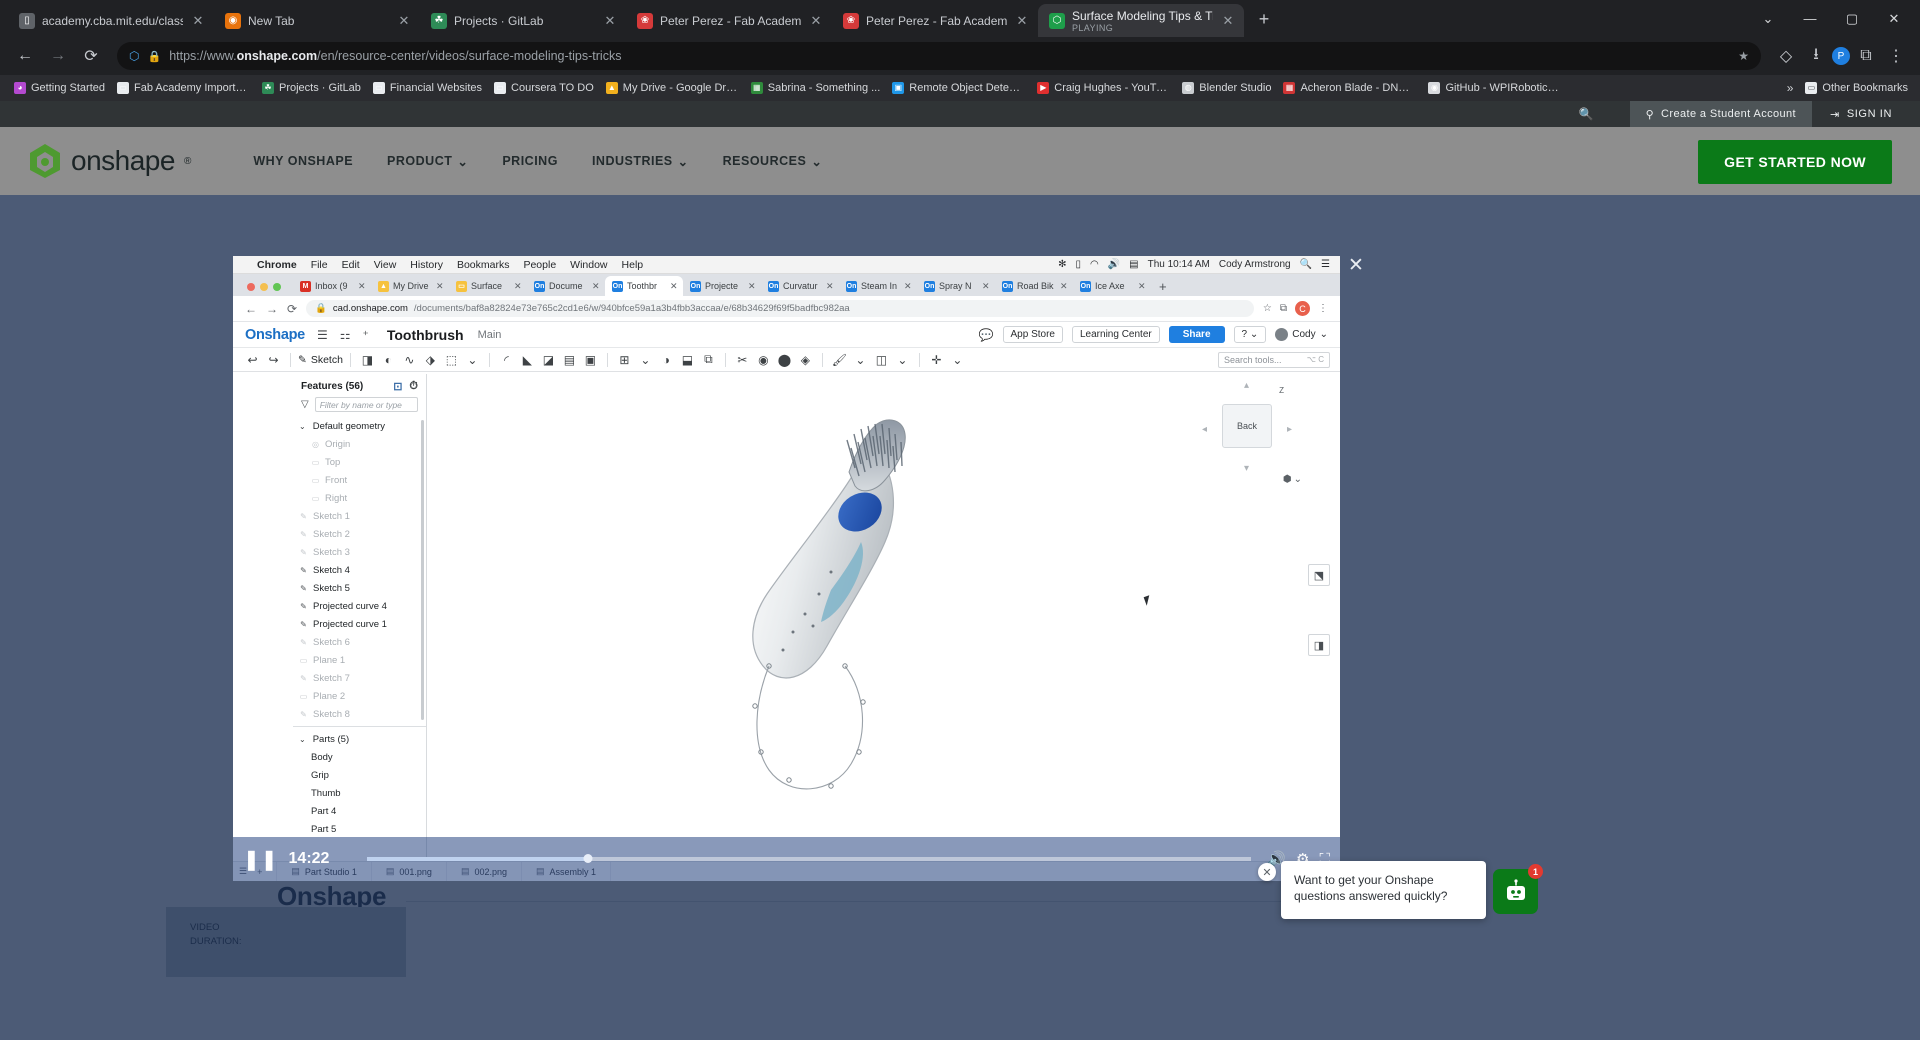 The width and height of the screenshot is (1920, 1040). Describe the element at coordinates (359, 793) in the screenshot. I see `part-item: Thumb` at that location.